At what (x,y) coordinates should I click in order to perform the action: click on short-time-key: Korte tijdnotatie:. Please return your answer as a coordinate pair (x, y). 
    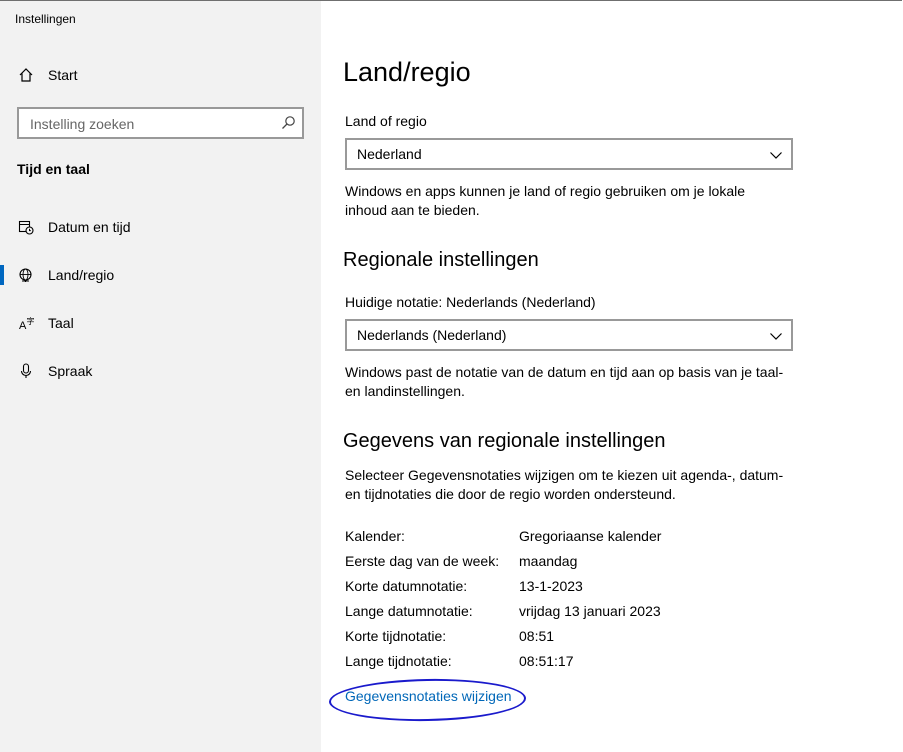
    Looking at the image, I should click on (396, 636).